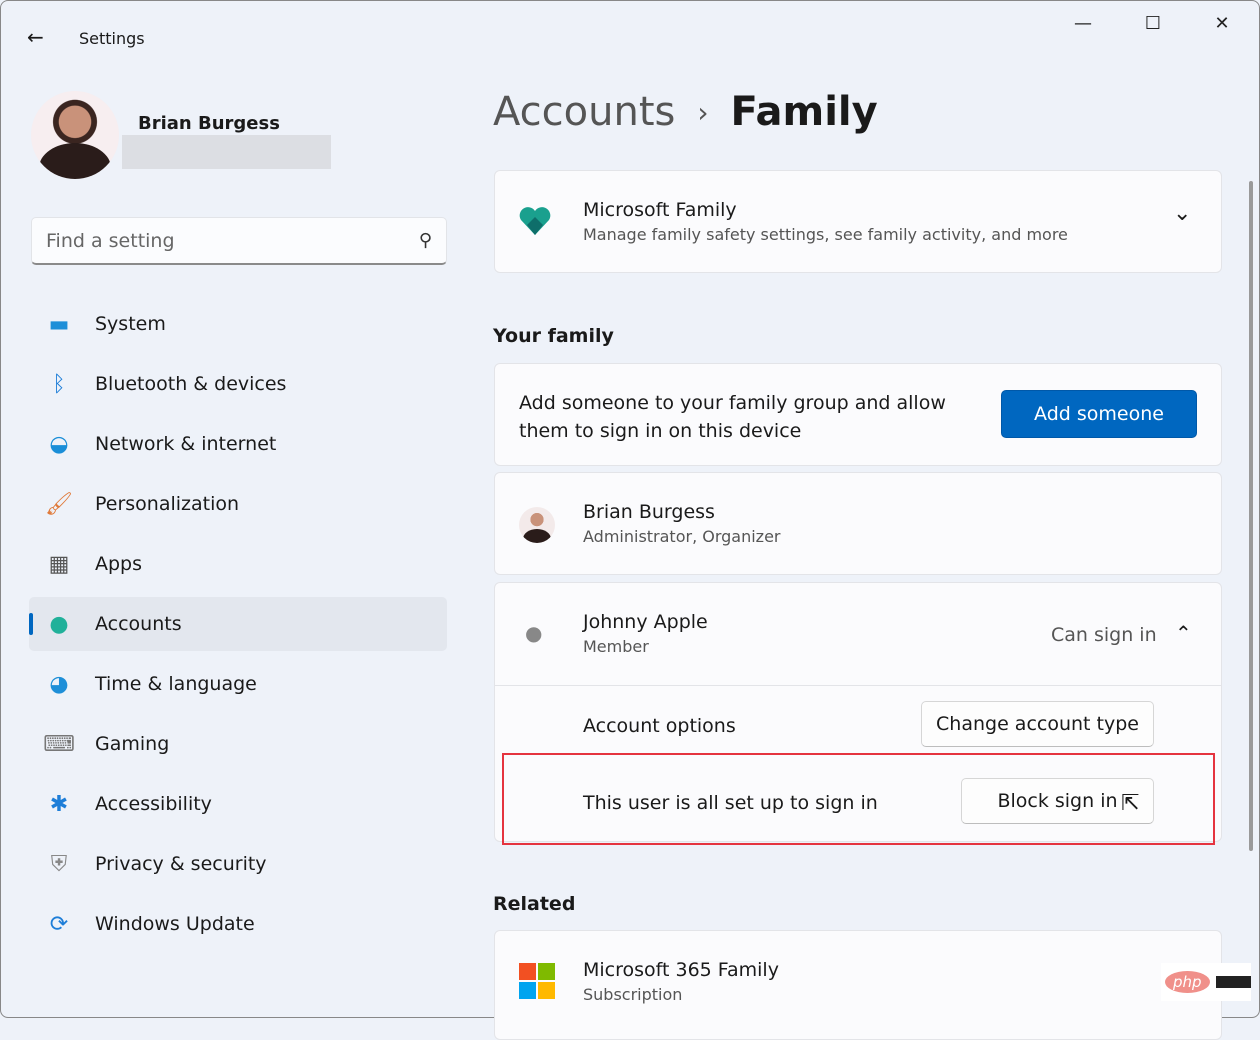 This screenshot has height=1040, width=1260. What do you see at coordinates (132, 744) in the screenshot?
I see `sidebar-item-label: Gaming` at bounding box center [132, 744].